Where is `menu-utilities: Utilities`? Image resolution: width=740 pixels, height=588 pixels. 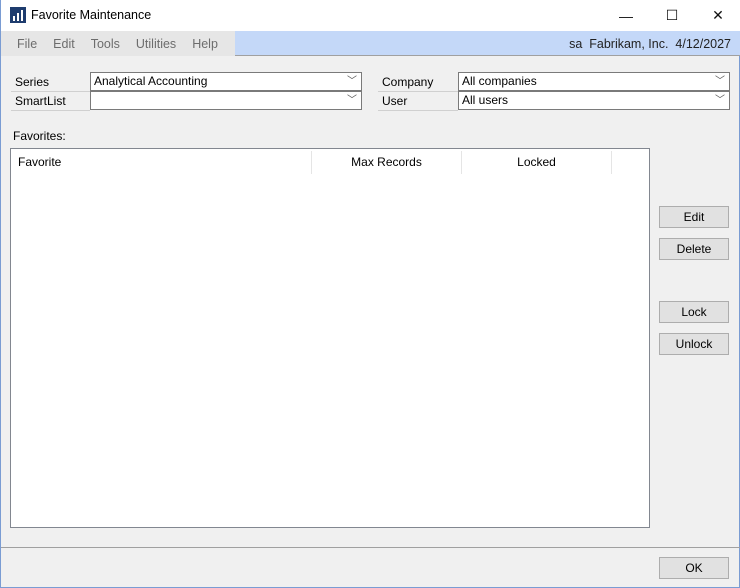
menu-utilities: Utilities is located at coordinates (156, 44).